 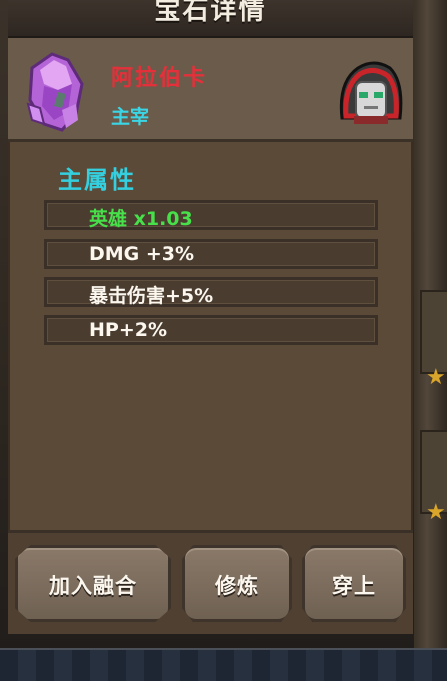 What do you see at coordinates (151, 296) in the screenshot?
I see `attribute-text: 暴击伤害+5%` at bounding box center [151, 296].